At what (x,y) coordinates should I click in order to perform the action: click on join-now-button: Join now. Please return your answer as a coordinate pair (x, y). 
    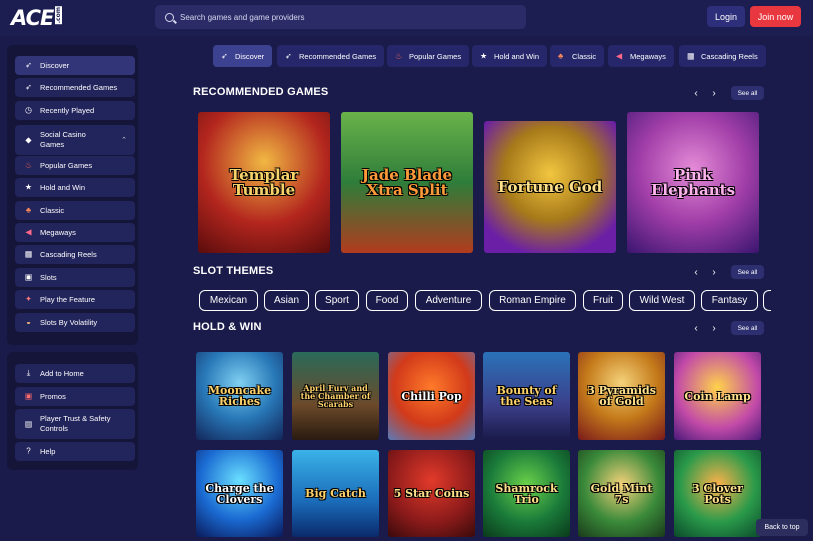
    Looking at the image, I should click on (775, 16).